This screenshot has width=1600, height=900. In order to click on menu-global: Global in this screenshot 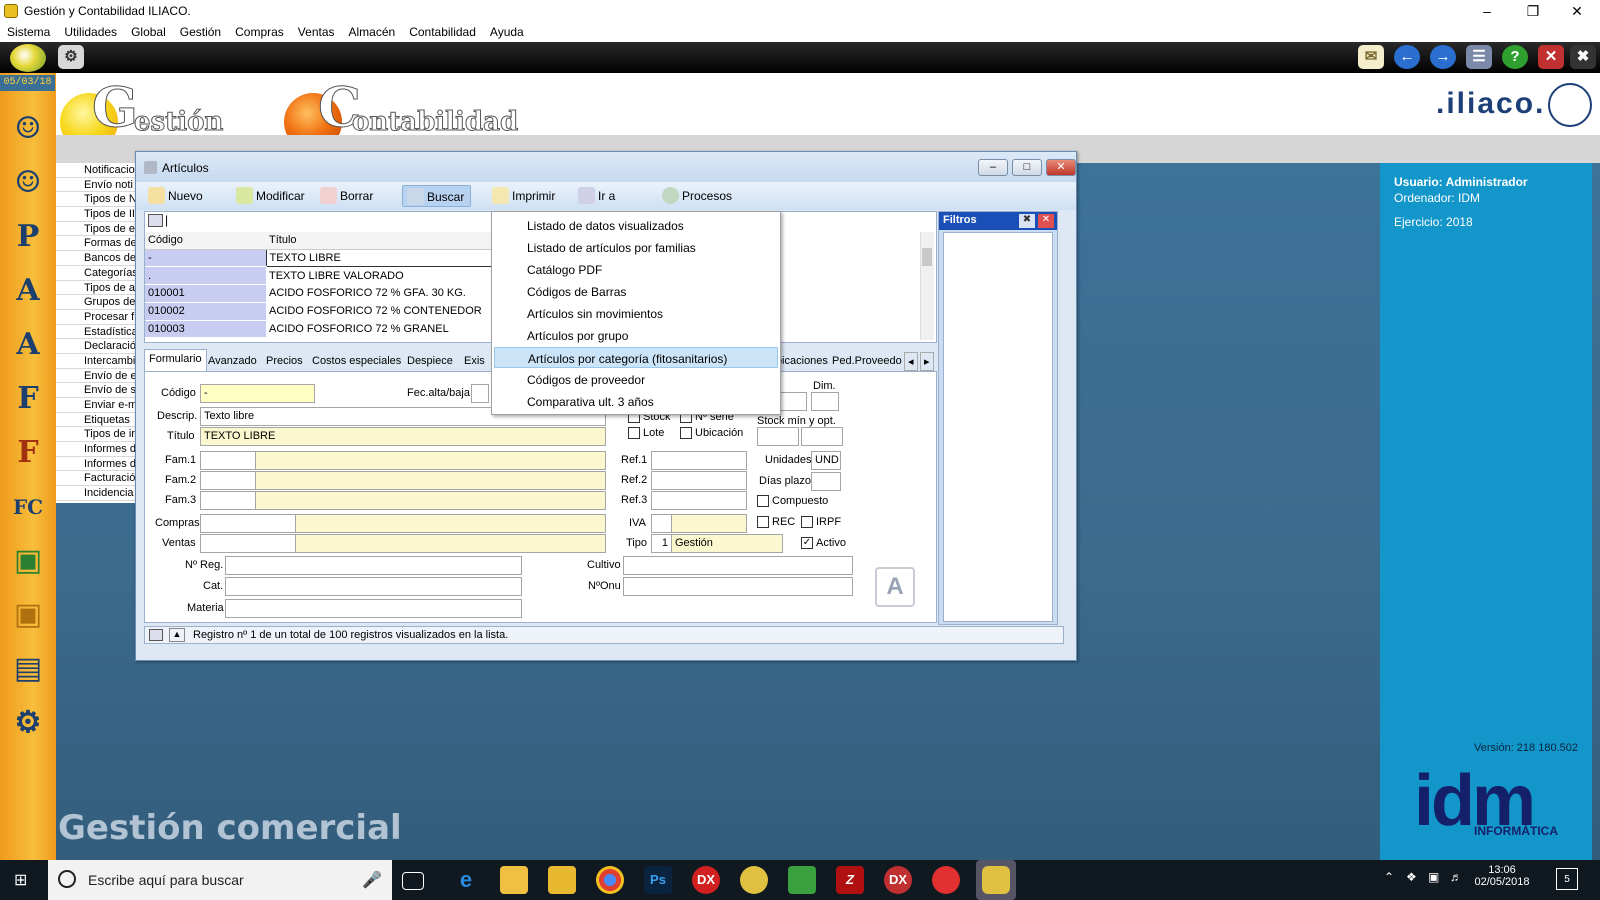, I will do `click(148, 30)`.